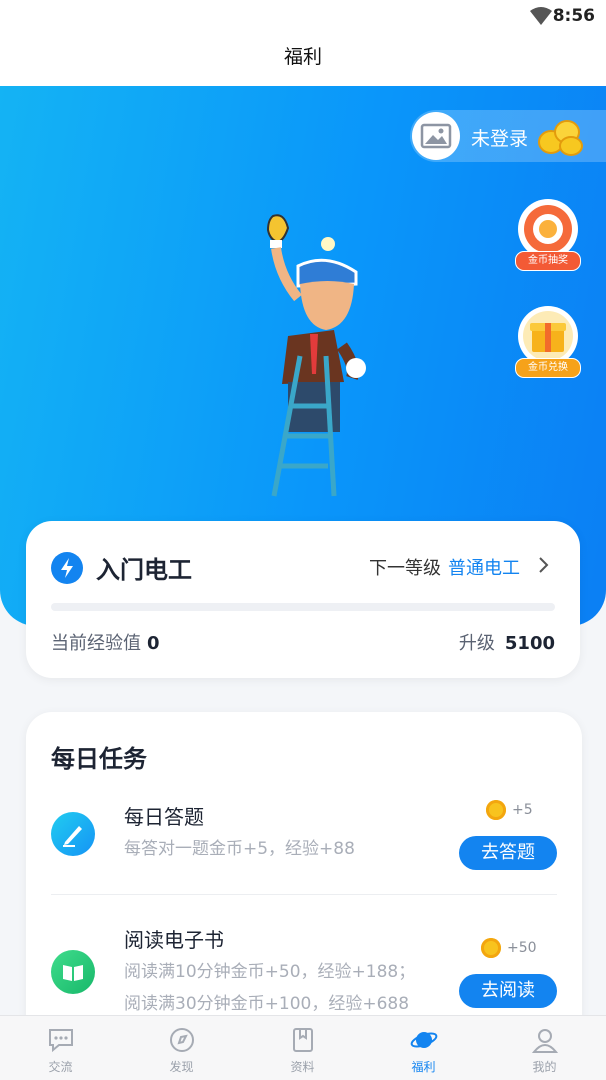 This screenshot has height=1080, width=606. I want to click on lightning-icon, so click(67, 568).